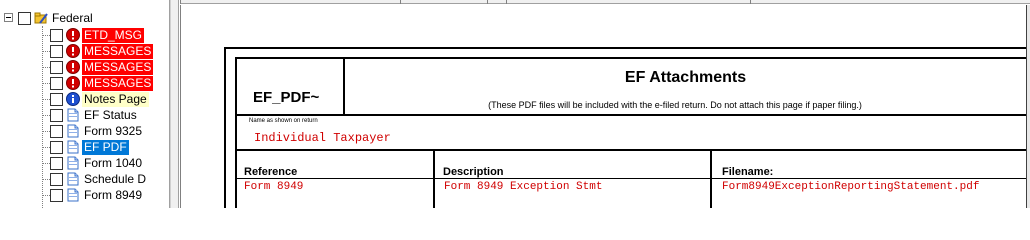 This screenshot has height=240, width=1030. I want to click on tree-item: Schedule D, so click(99, 179).